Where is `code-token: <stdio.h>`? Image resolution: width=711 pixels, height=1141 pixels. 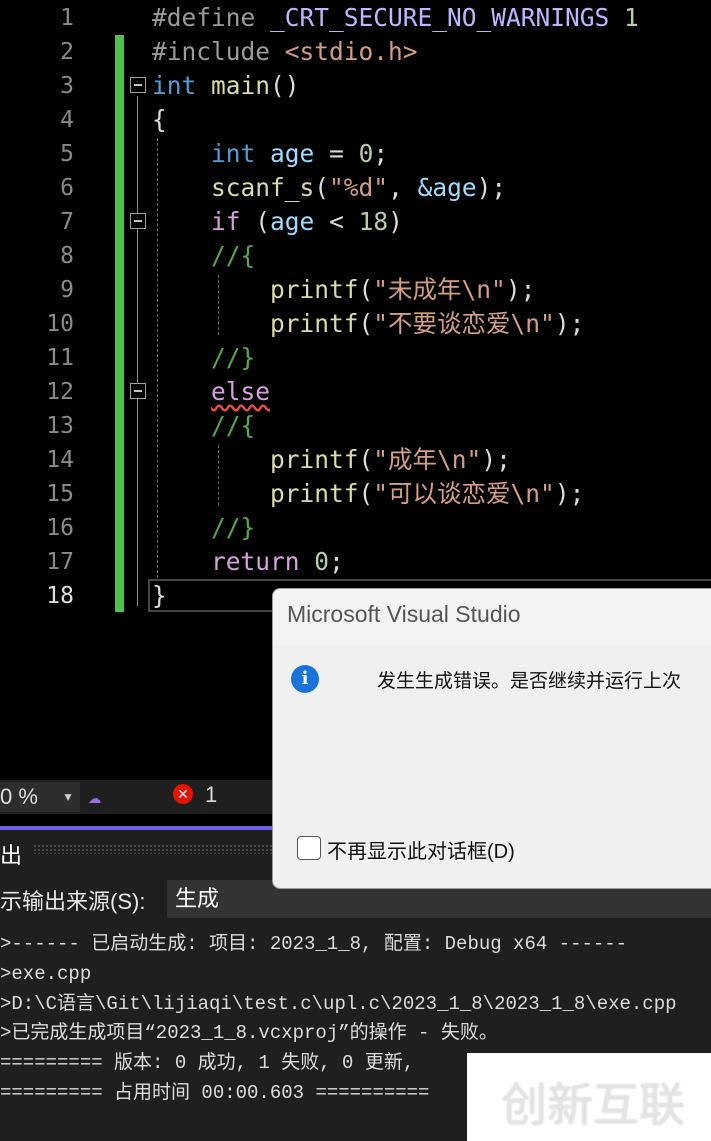 code-token: <stdio.h> is located at coordinates (351, 51).